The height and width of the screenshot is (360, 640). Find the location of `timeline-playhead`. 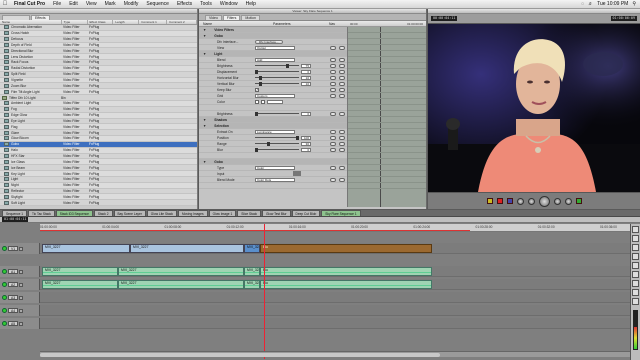

timeline-playhead is located at coordinates (264, 291).